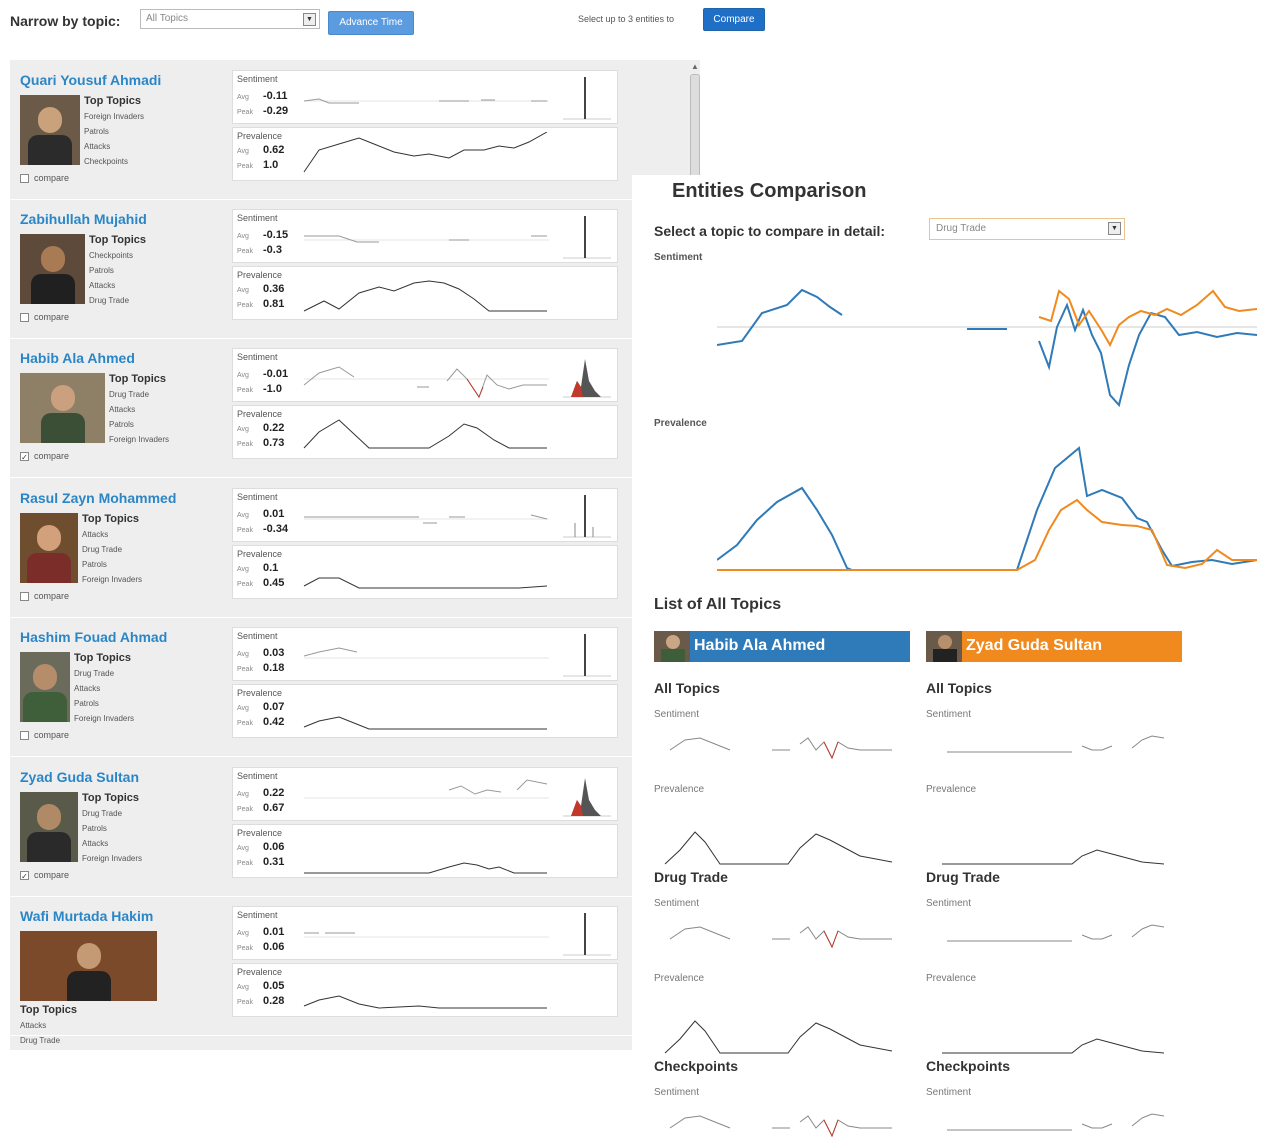 The width and height of the screenshot is (1263, 1148). Describe the element at coordinates (1027, 229) in the screenshot. I see `compare-topic-select: Drug Trade ▼` at that location.